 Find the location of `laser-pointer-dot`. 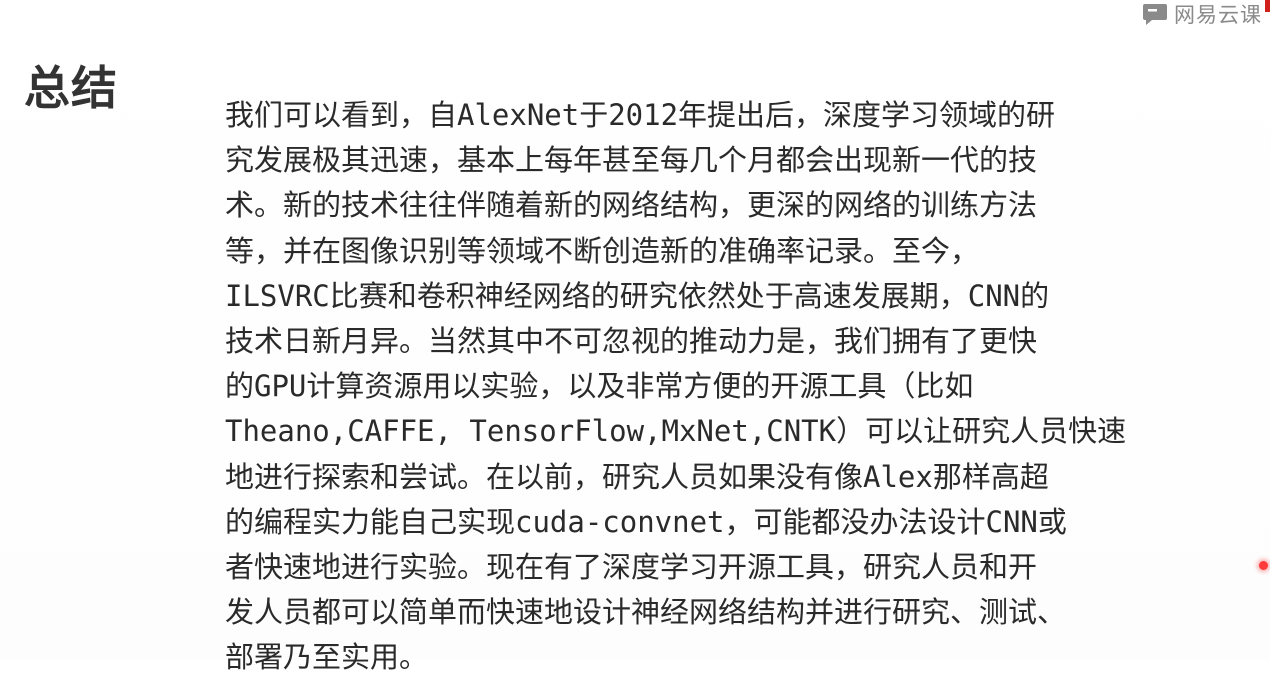

laser-pointer-dot is located at coordinates (1263, 565).